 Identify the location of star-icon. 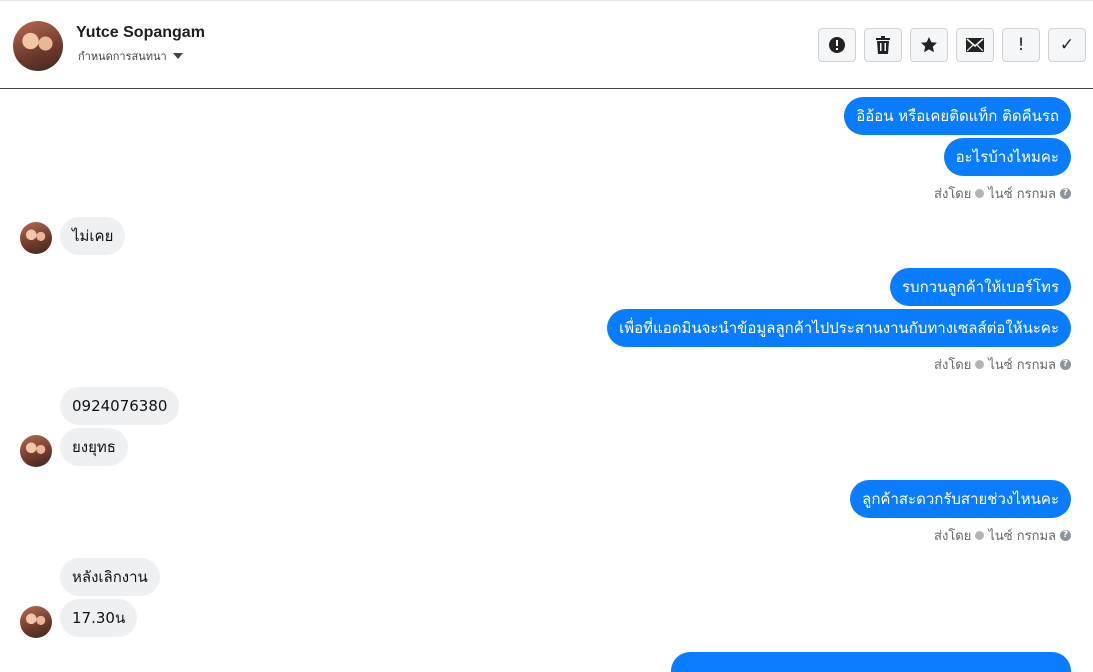
(929, 45).